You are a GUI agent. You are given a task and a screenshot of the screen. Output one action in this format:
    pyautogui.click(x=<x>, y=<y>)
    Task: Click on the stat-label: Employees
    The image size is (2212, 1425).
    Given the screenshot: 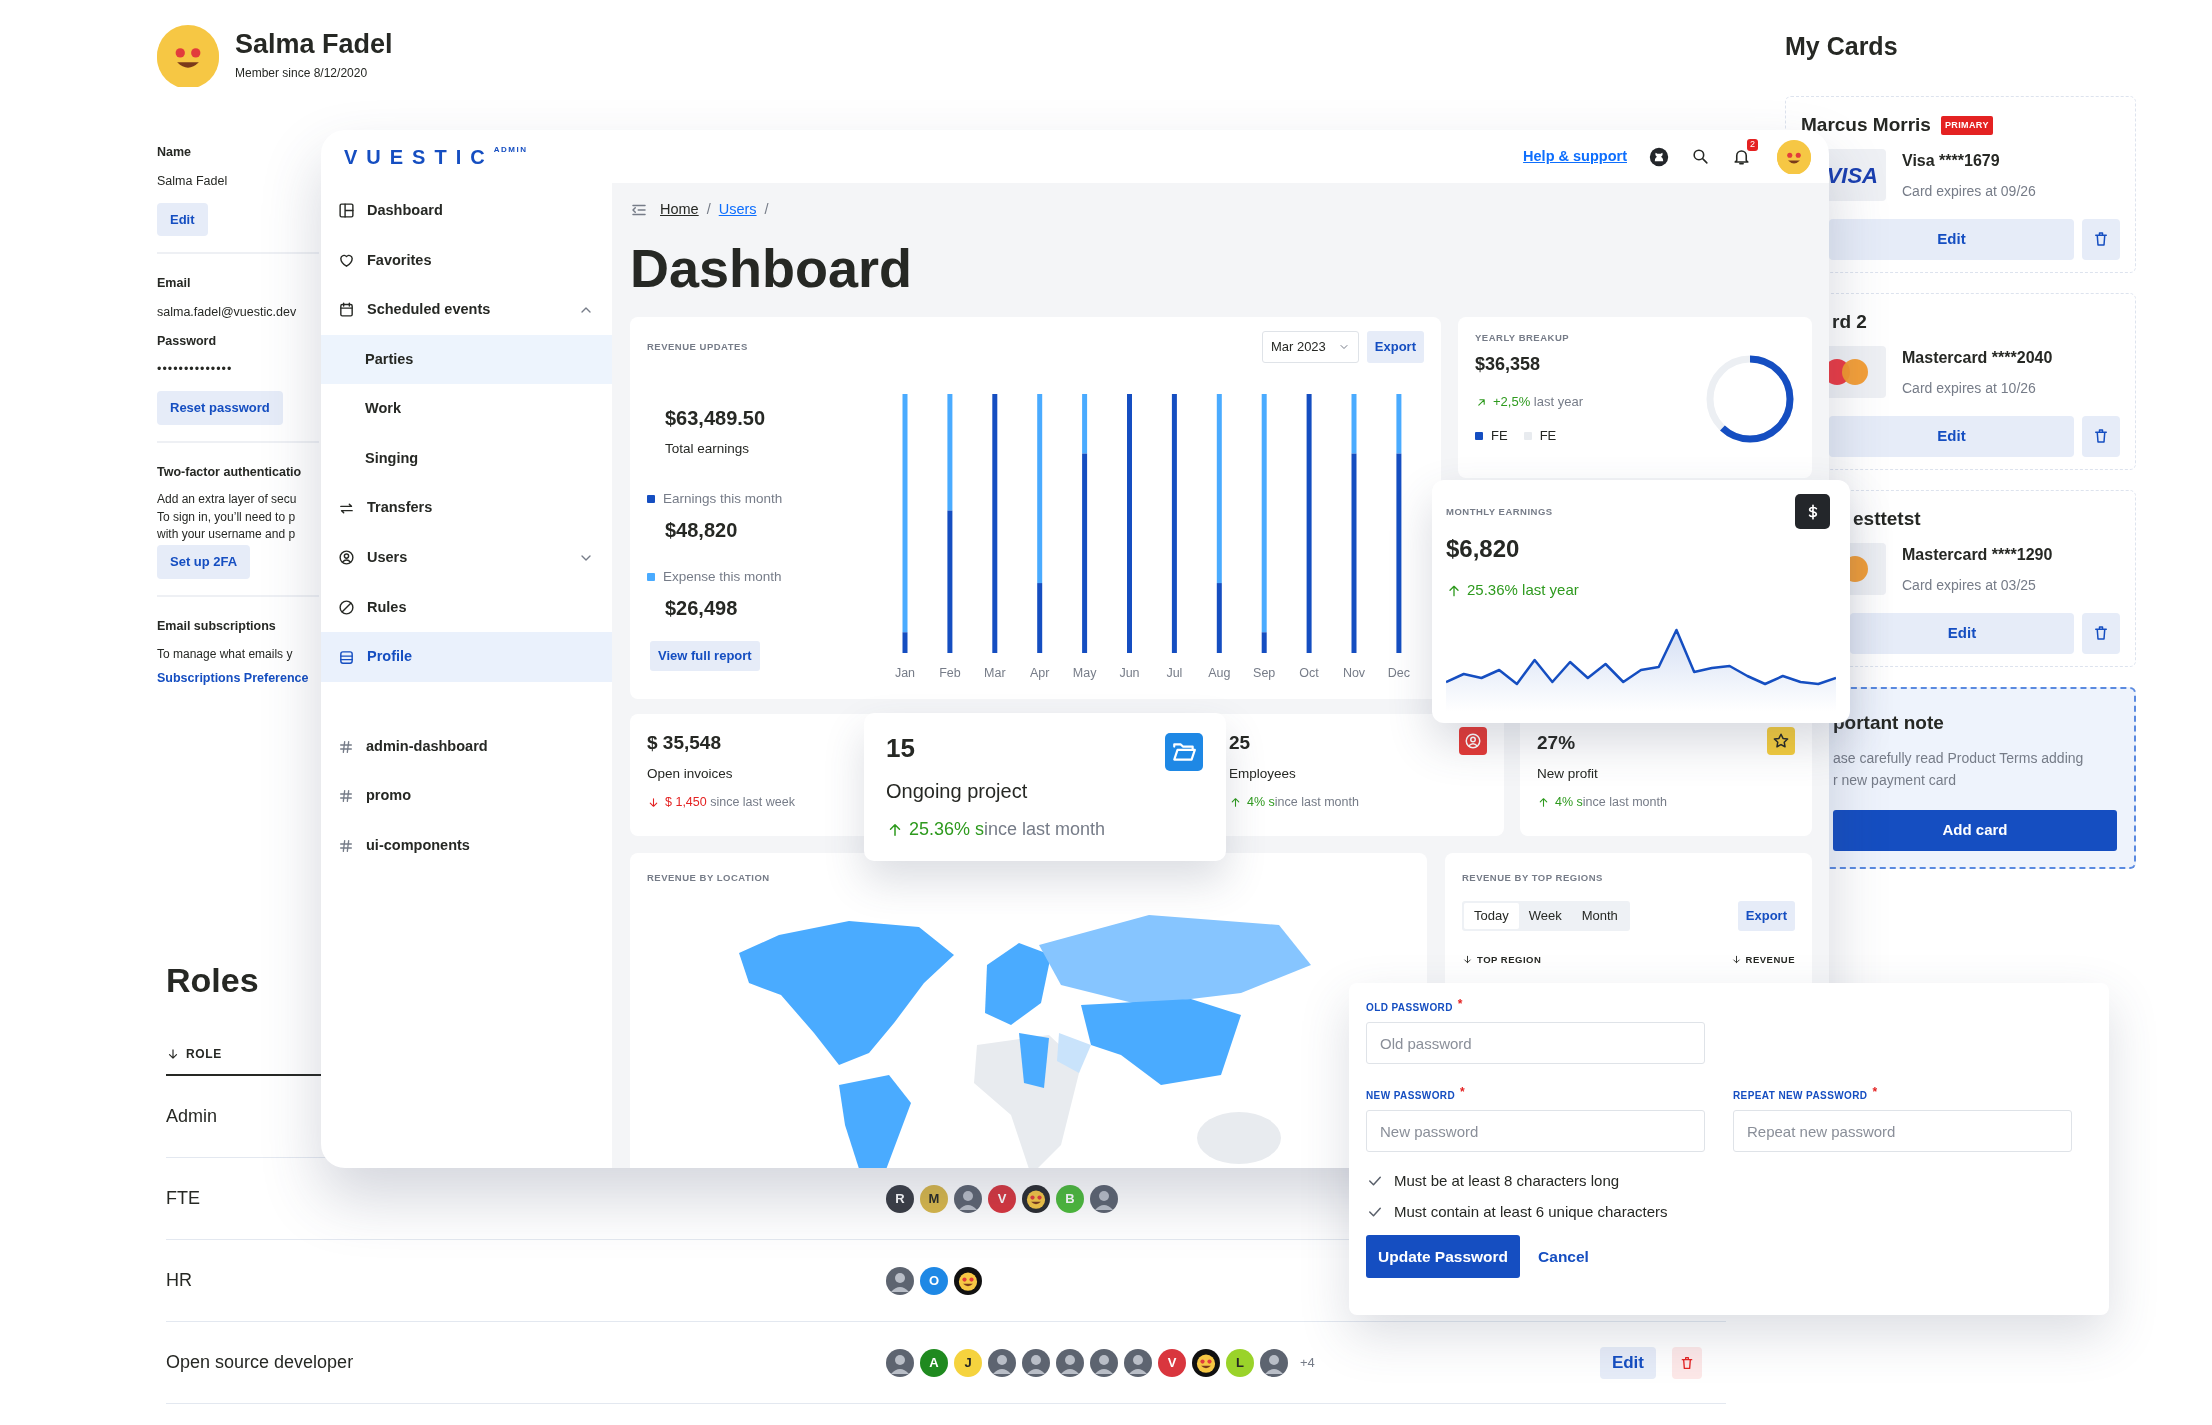 What is the action you would take?
    pyautogui.click(x=1262, y=773)
    